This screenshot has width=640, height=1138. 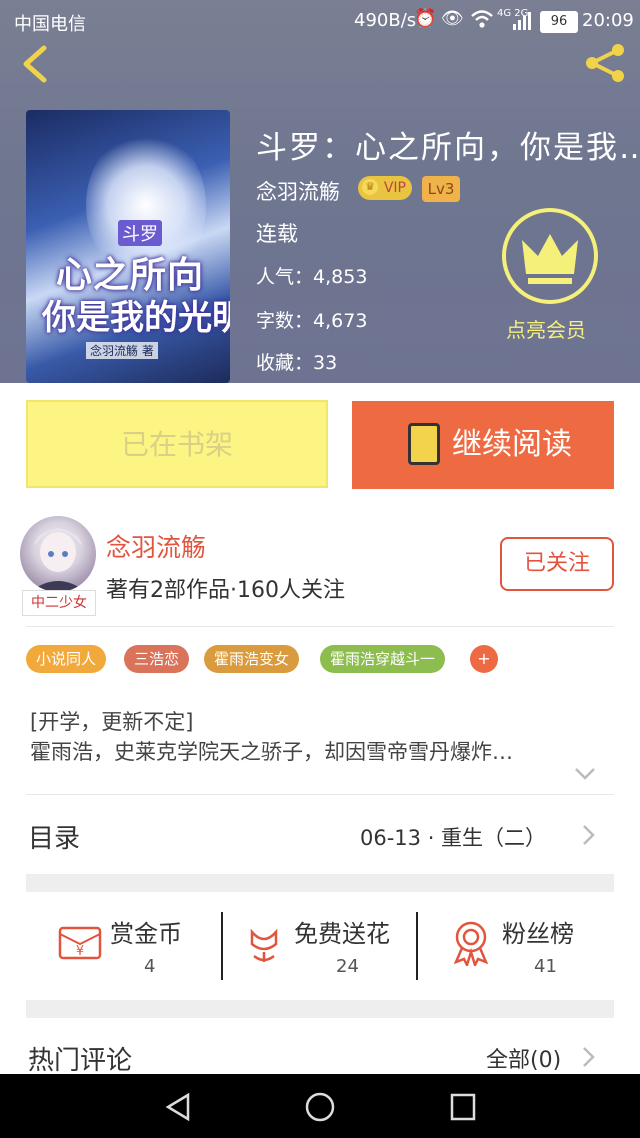 I want to click on share-icon, so click(x=605, y=63).